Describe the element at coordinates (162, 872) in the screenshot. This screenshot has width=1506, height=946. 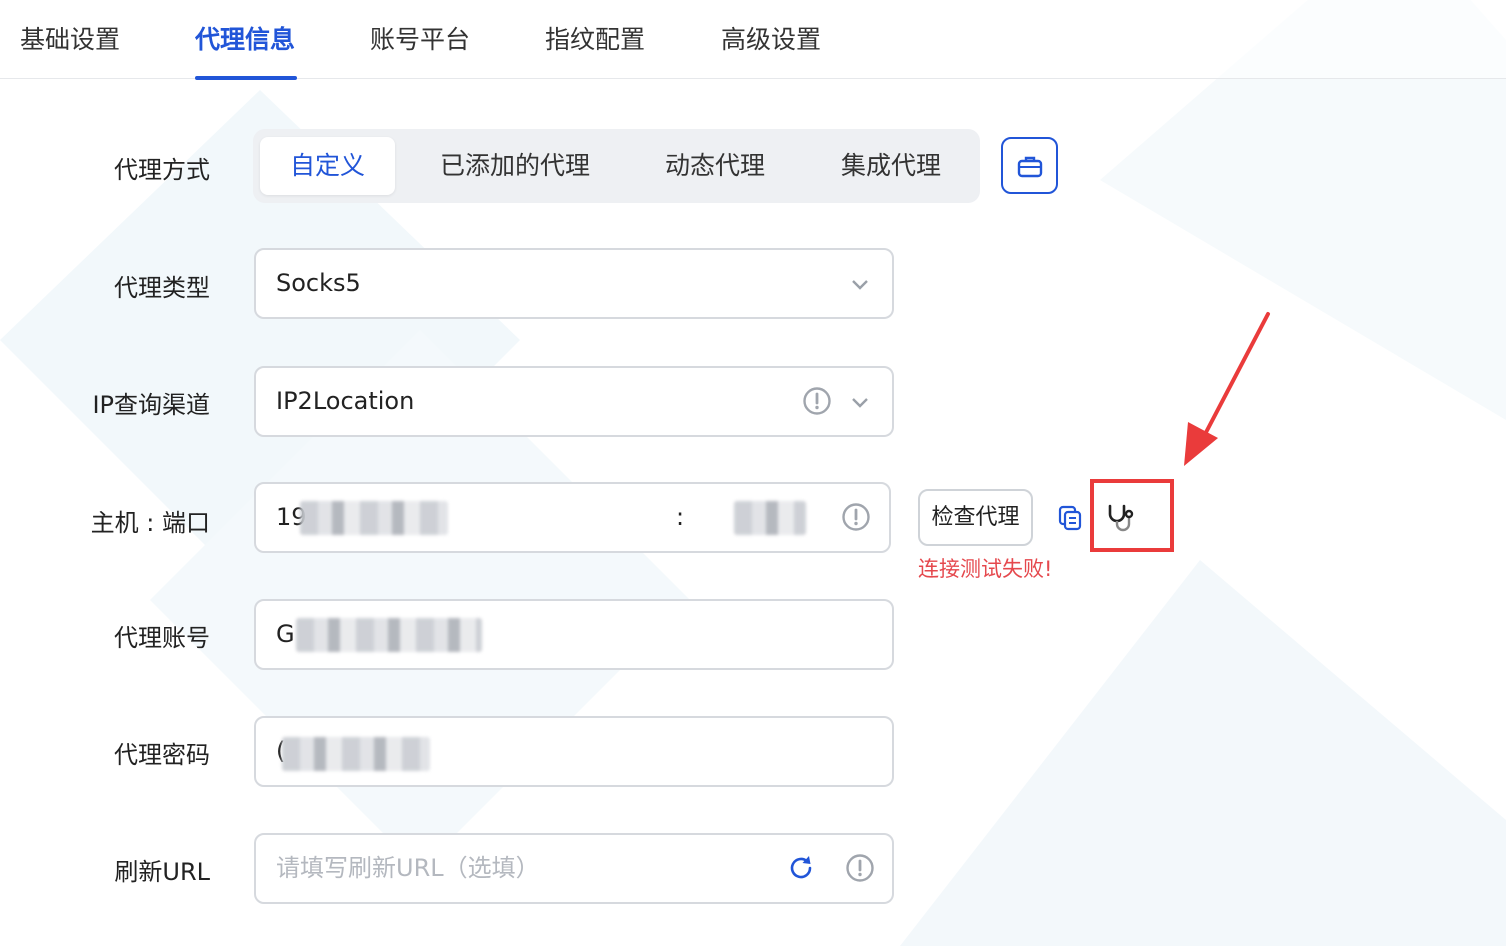
I see `refresh-url-label: 刷新URL` at that location.